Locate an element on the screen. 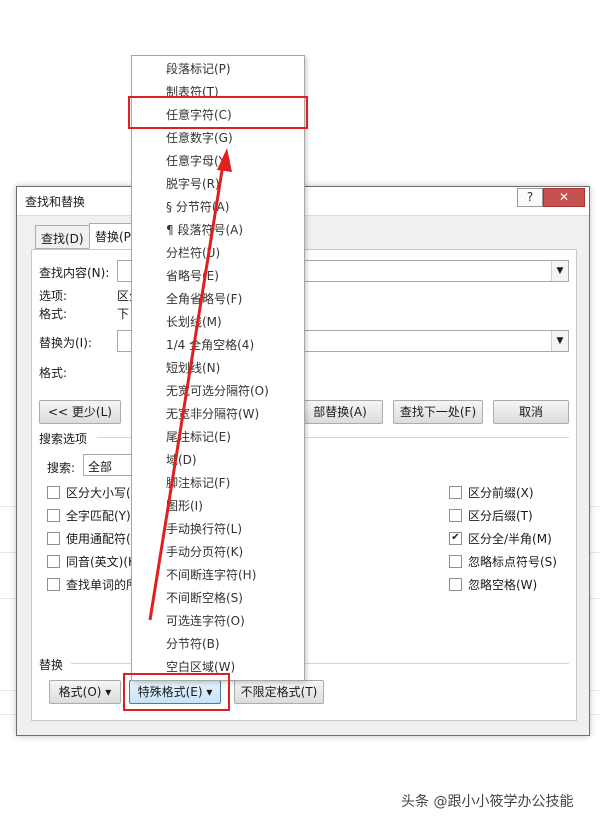  watermark: 头条 @跟小小筱学办公技能 is located at coordinates (487, 802).